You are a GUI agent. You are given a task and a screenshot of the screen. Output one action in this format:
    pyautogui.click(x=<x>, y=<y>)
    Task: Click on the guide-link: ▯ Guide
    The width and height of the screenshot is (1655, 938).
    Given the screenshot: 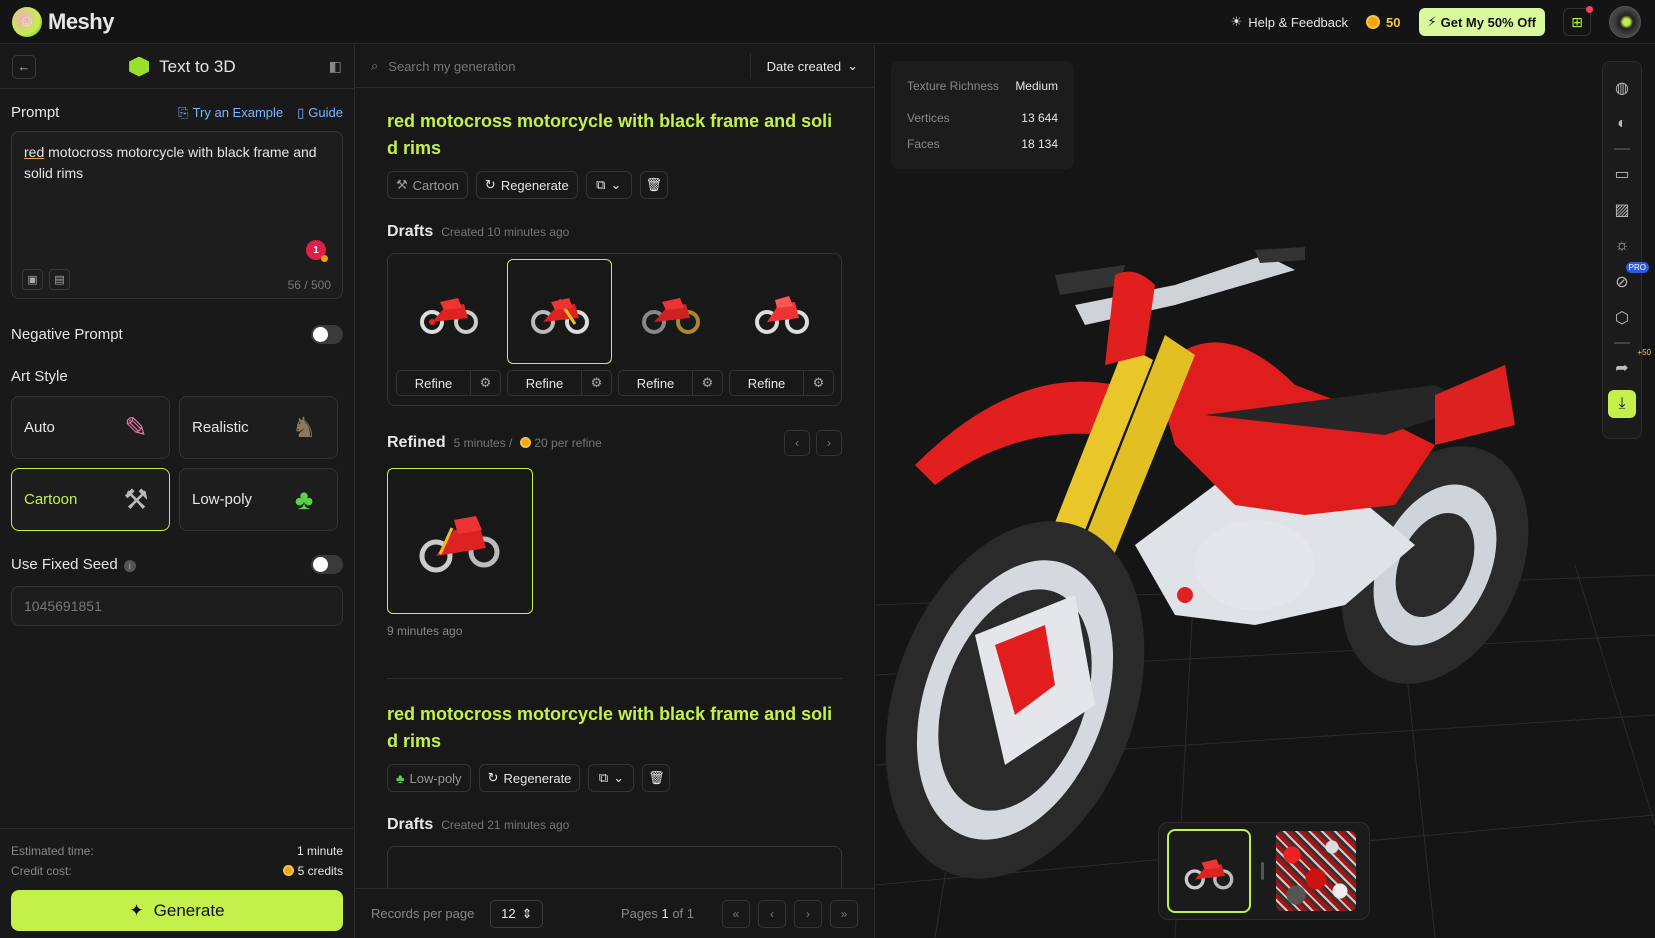 What is the action you would take?
    pyautogui.click(x=320, y=113)
    